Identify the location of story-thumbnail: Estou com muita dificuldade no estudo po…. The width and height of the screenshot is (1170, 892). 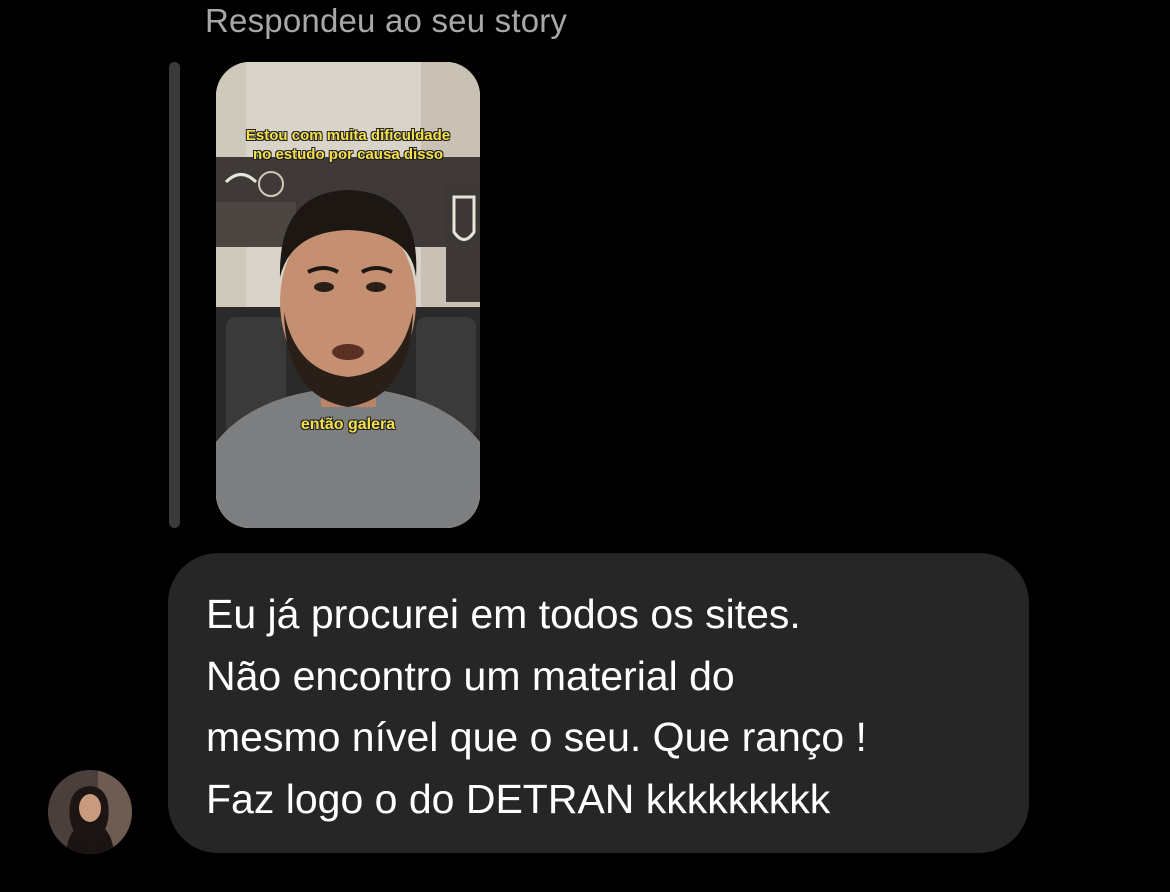
(348, 295).